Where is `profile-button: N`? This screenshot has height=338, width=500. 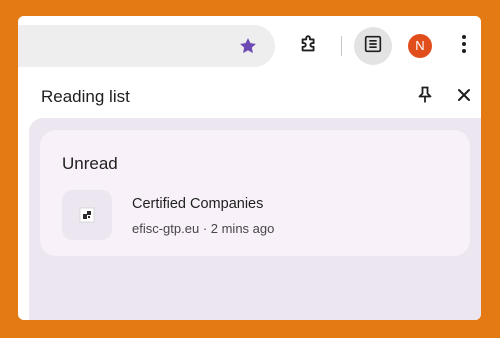
profile-button: N is located at coordinates (420, 46).